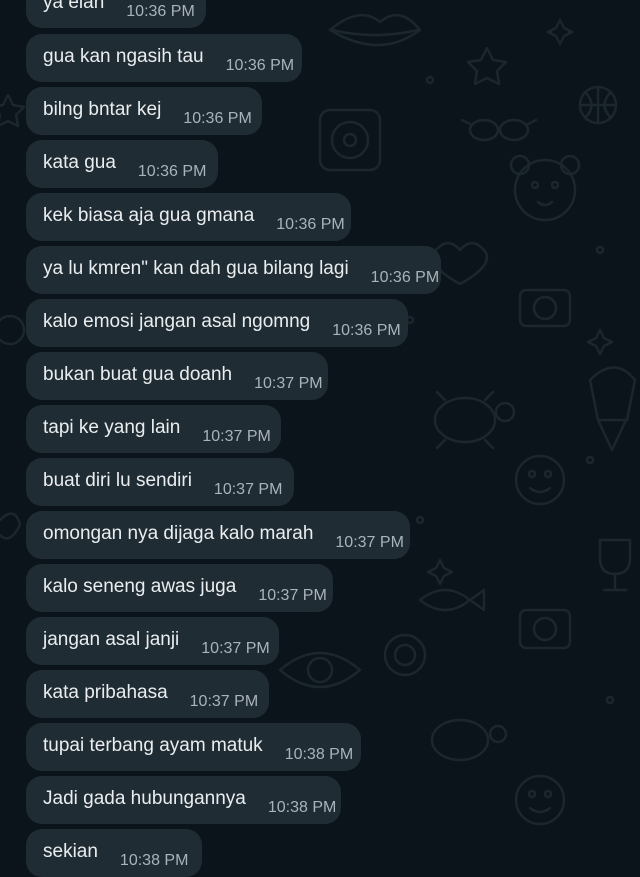 The width and height of the screenshot is (640, 877). I want to click on message-bubble: kalo emosi jangan asal ngomng 10:36 PM, so click(217, 323).